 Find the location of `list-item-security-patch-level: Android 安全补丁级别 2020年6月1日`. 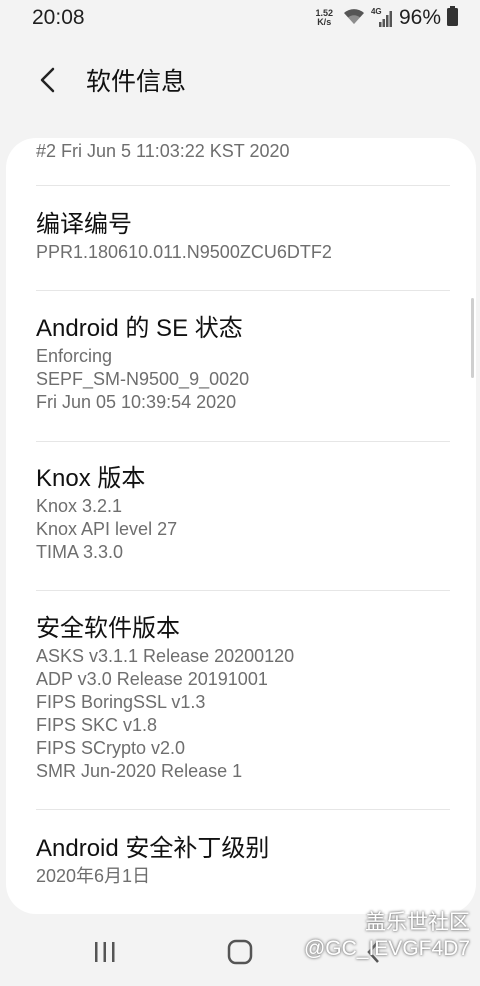

list-item-security-patch-level: Android 安全补丁级别 2020年6月1日 is located at coordinates (243, 861).